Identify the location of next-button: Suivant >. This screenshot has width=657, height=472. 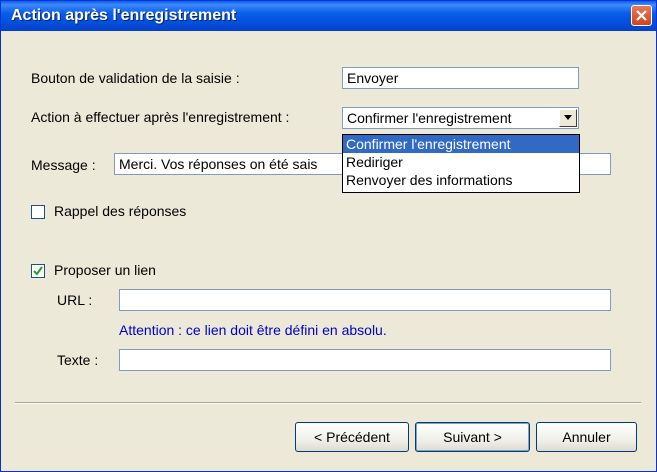
(472, 437).